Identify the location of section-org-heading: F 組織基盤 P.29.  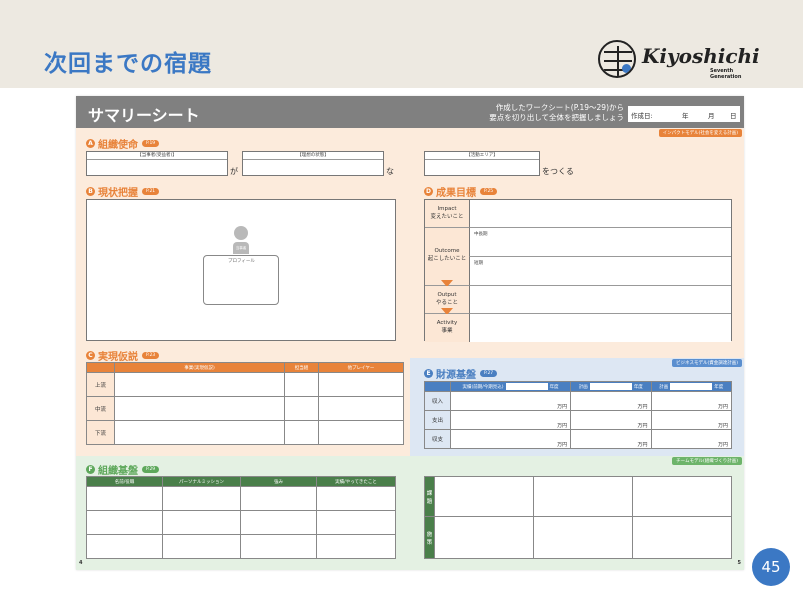
(123, 469).